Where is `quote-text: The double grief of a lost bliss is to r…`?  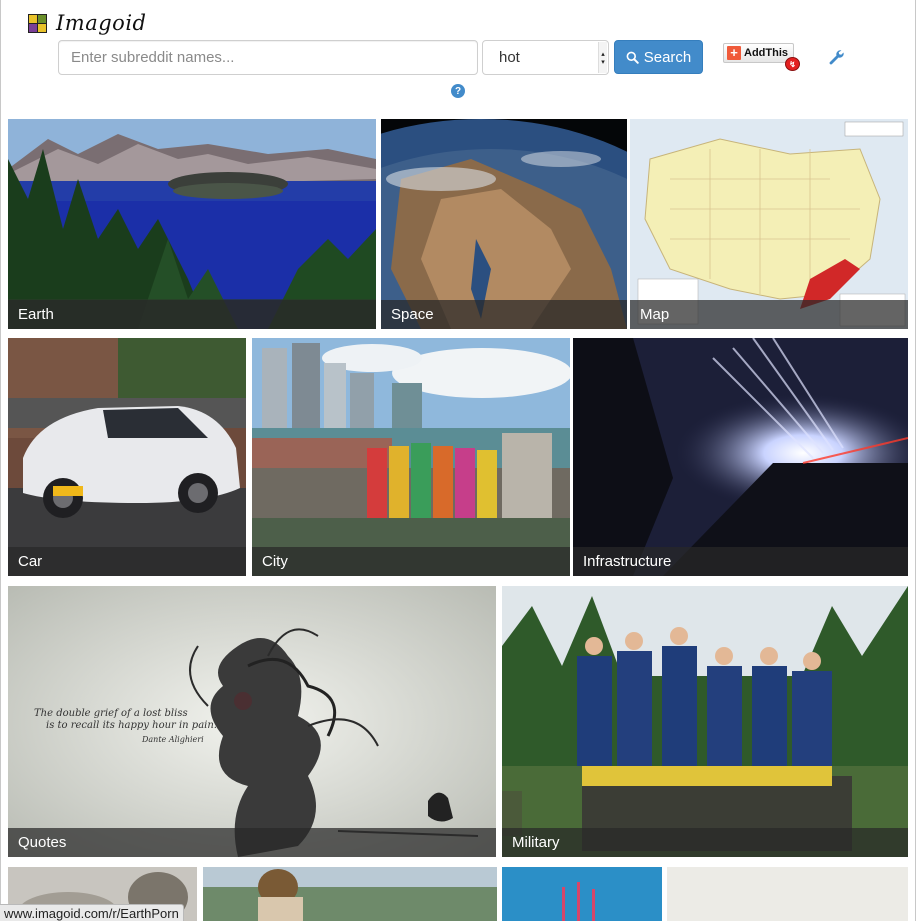 quote-text: The double grief of a lost bliss is to r… is located at coordinates (125, 726).